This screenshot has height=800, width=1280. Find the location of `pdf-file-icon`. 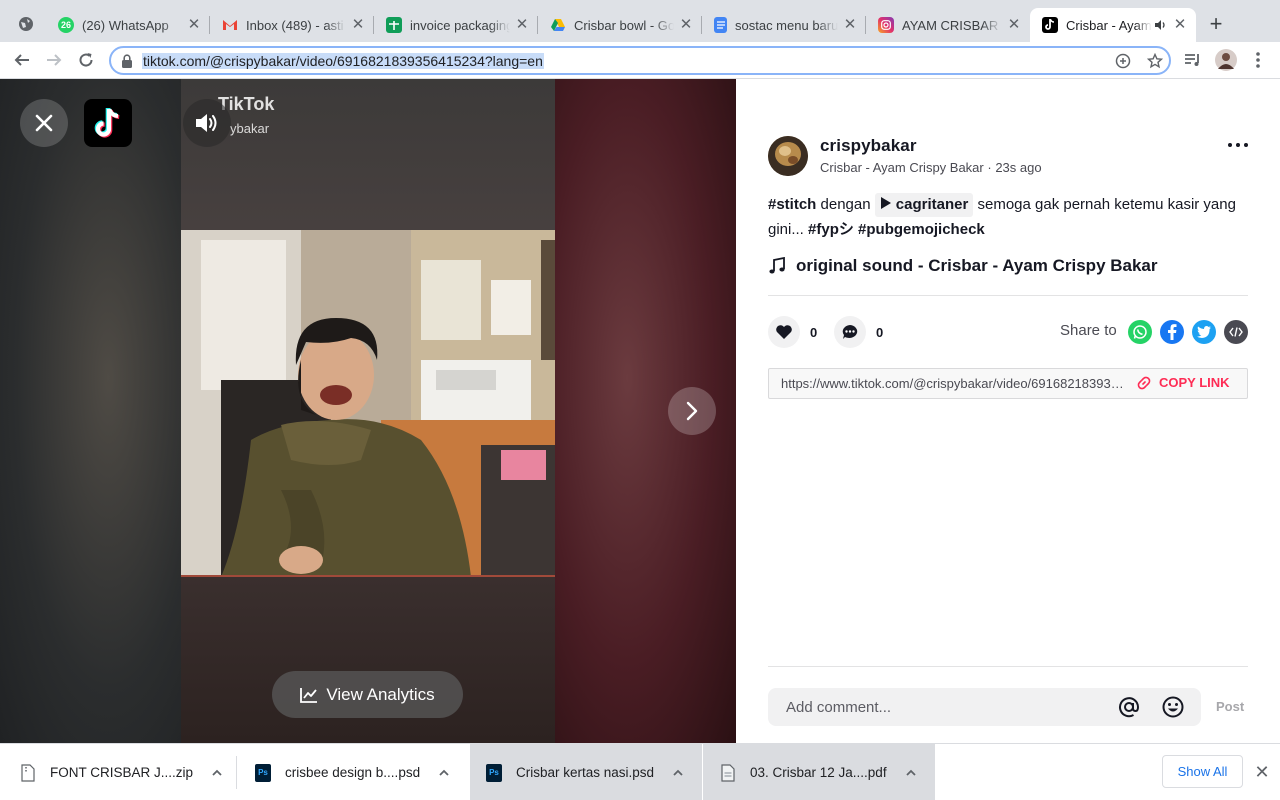

pdf-file-icon is located at coordinates (728, 772).